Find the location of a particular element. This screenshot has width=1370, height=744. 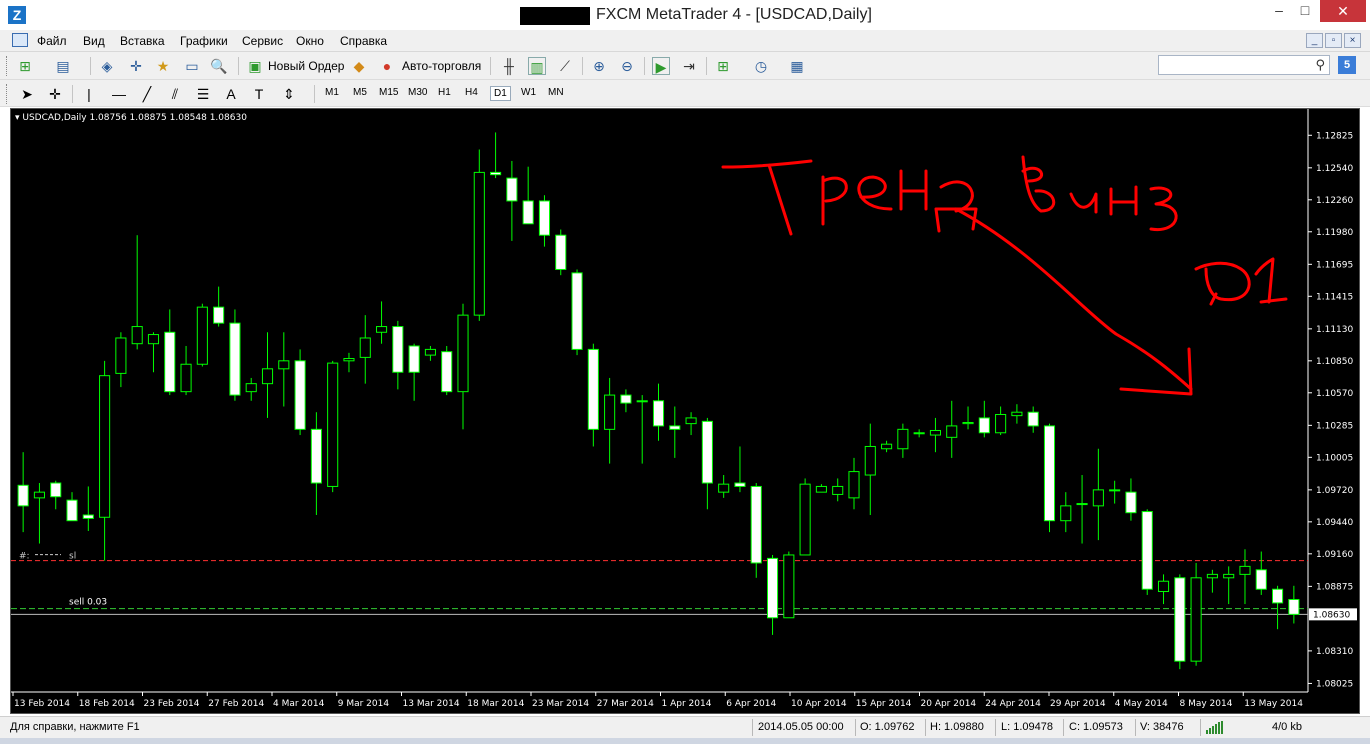

equidistant-channel-icon: ⫽ is located at coordinates (175, 94).